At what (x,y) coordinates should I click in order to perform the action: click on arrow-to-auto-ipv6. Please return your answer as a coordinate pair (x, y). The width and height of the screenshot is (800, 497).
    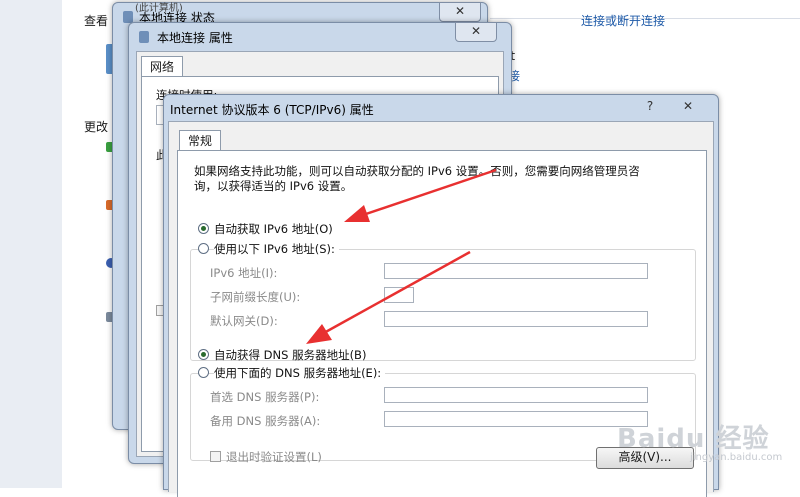
    Looking at the image, I should click on (420, 195).